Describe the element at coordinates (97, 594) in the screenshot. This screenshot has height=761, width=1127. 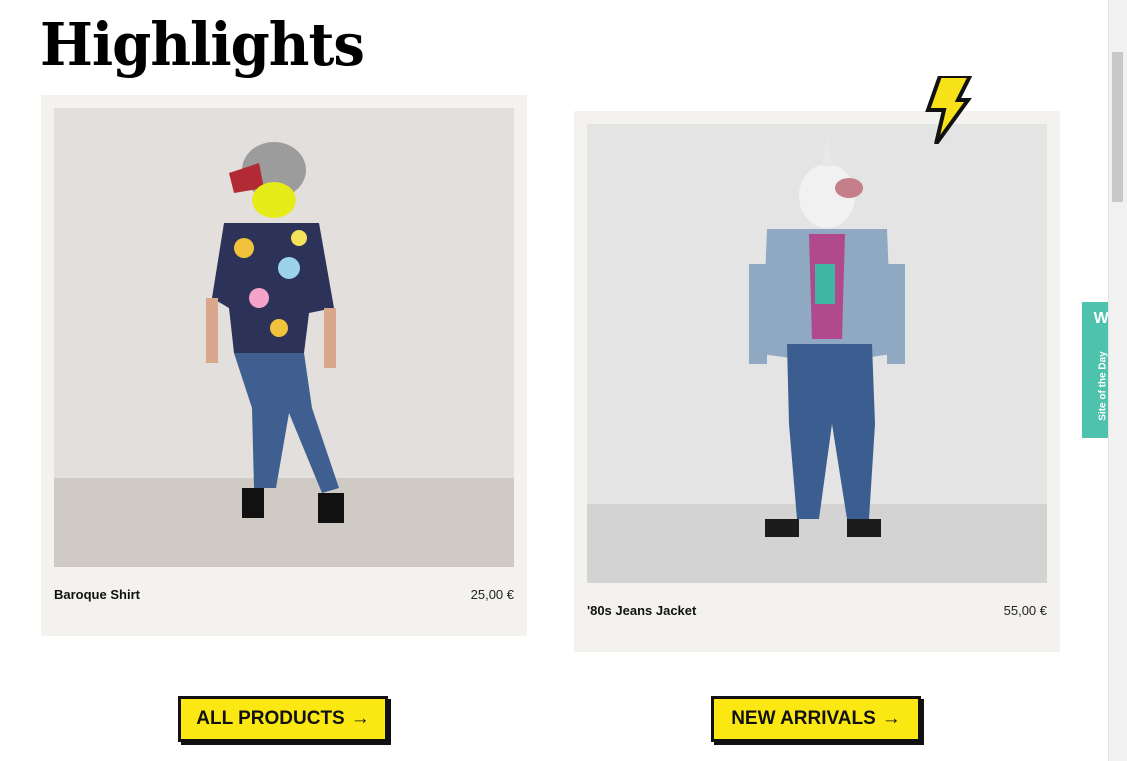
I see `product-name: Baroque Shirt` at that location.